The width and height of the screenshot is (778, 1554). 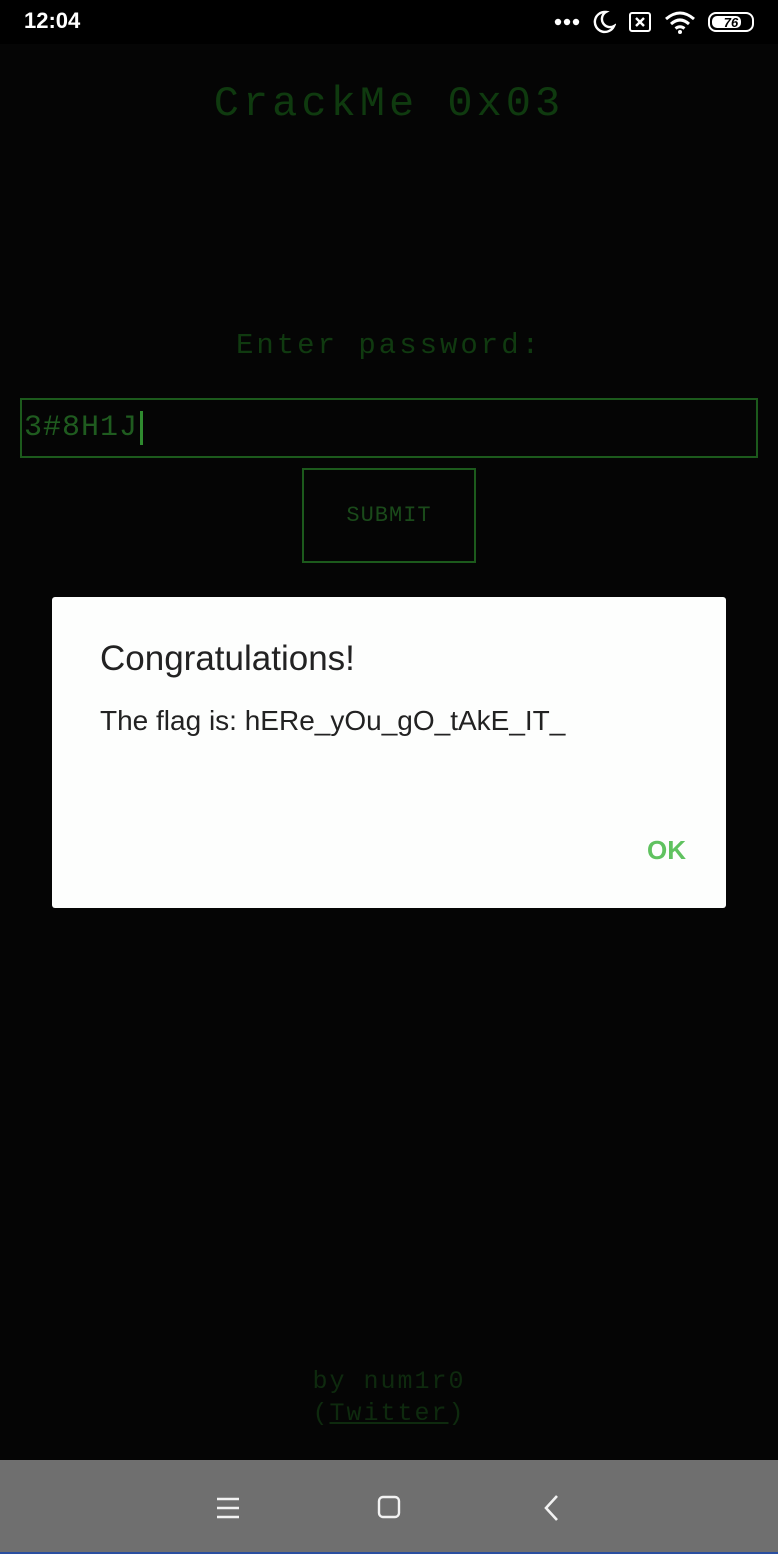 What do you see at coordinates (666, 850) in the screenshot?
I see `ok-button: OK` at bounding box center [666, 850].